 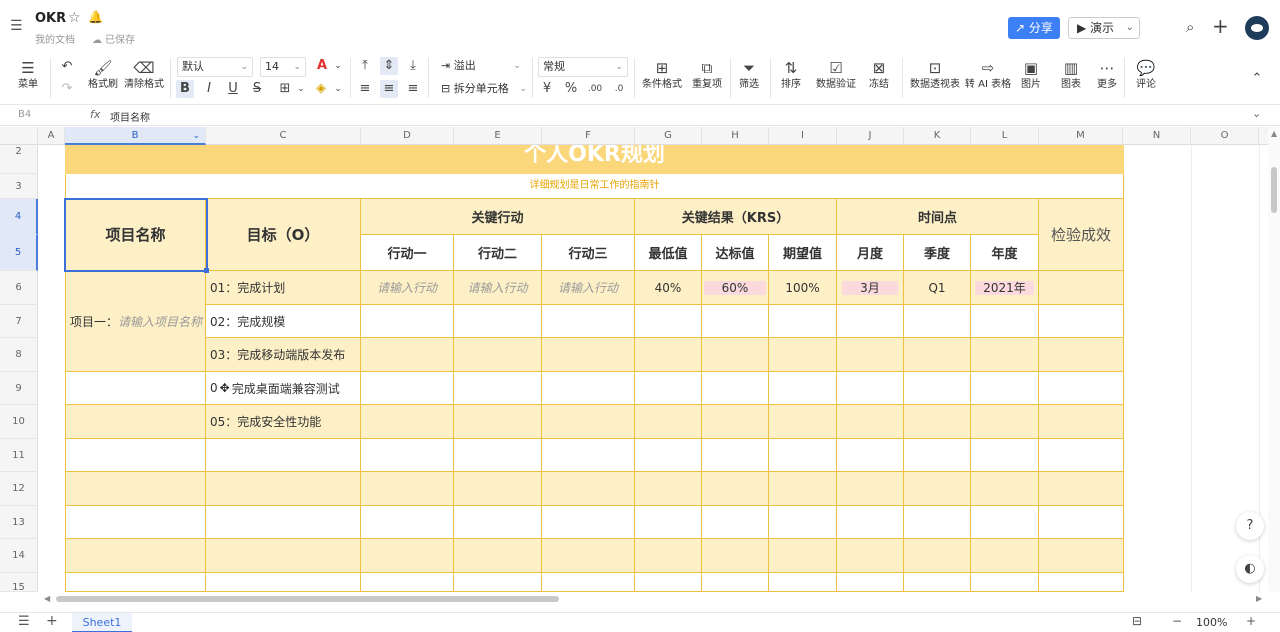 I want to click on header-quarter: 季度, so click(x=937, y=253).